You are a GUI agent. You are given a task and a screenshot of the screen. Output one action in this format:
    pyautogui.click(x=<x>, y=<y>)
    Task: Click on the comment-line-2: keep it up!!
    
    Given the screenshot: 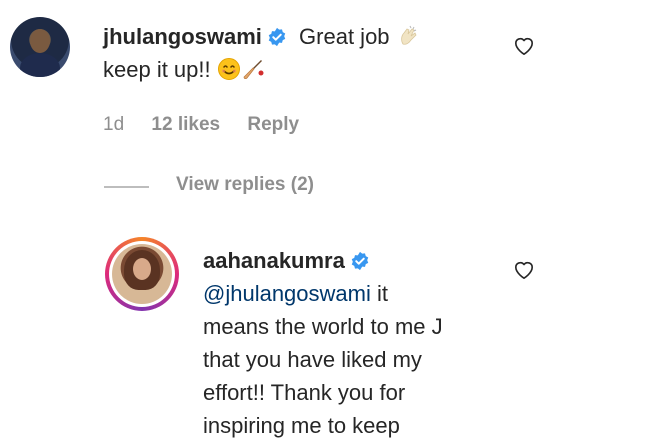 What is the action you would take?
    pyautogui.click(x=303, y=69)
    